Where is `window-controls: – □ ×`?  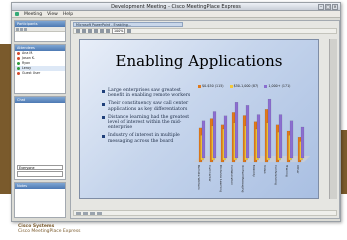
window-controls: – □ × is located at coordinates (328, 7).